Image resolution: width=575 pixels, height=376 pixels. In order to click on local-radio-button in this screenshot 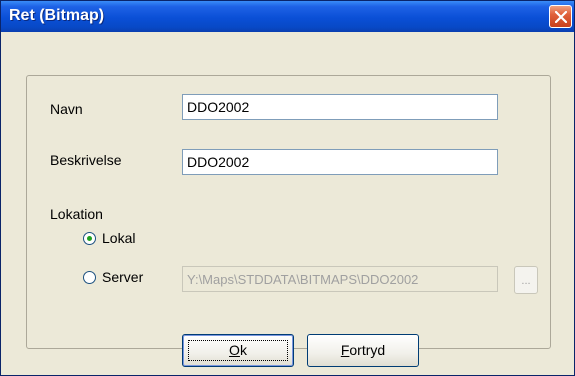, I will do `click(89, 238)`.